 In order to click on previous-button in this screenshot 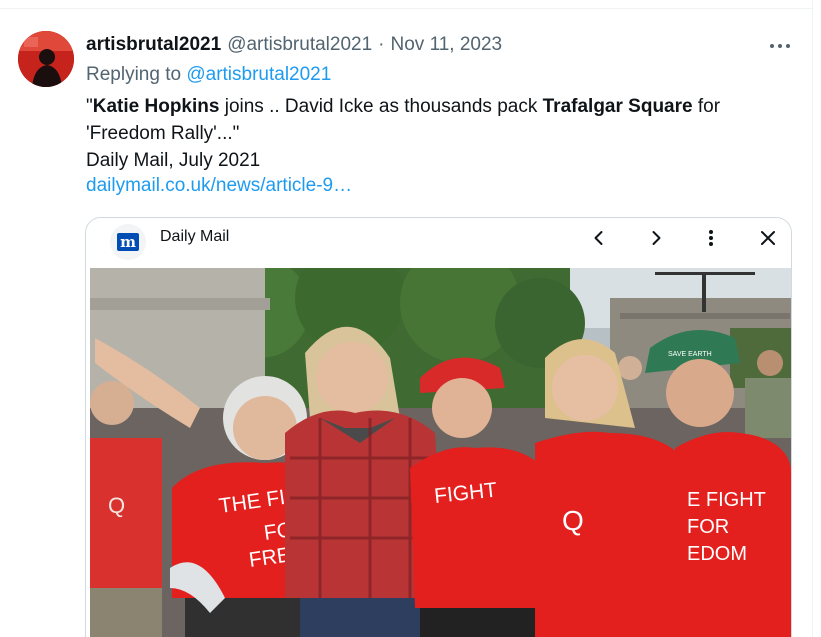, I will do `click(599, 238)`.